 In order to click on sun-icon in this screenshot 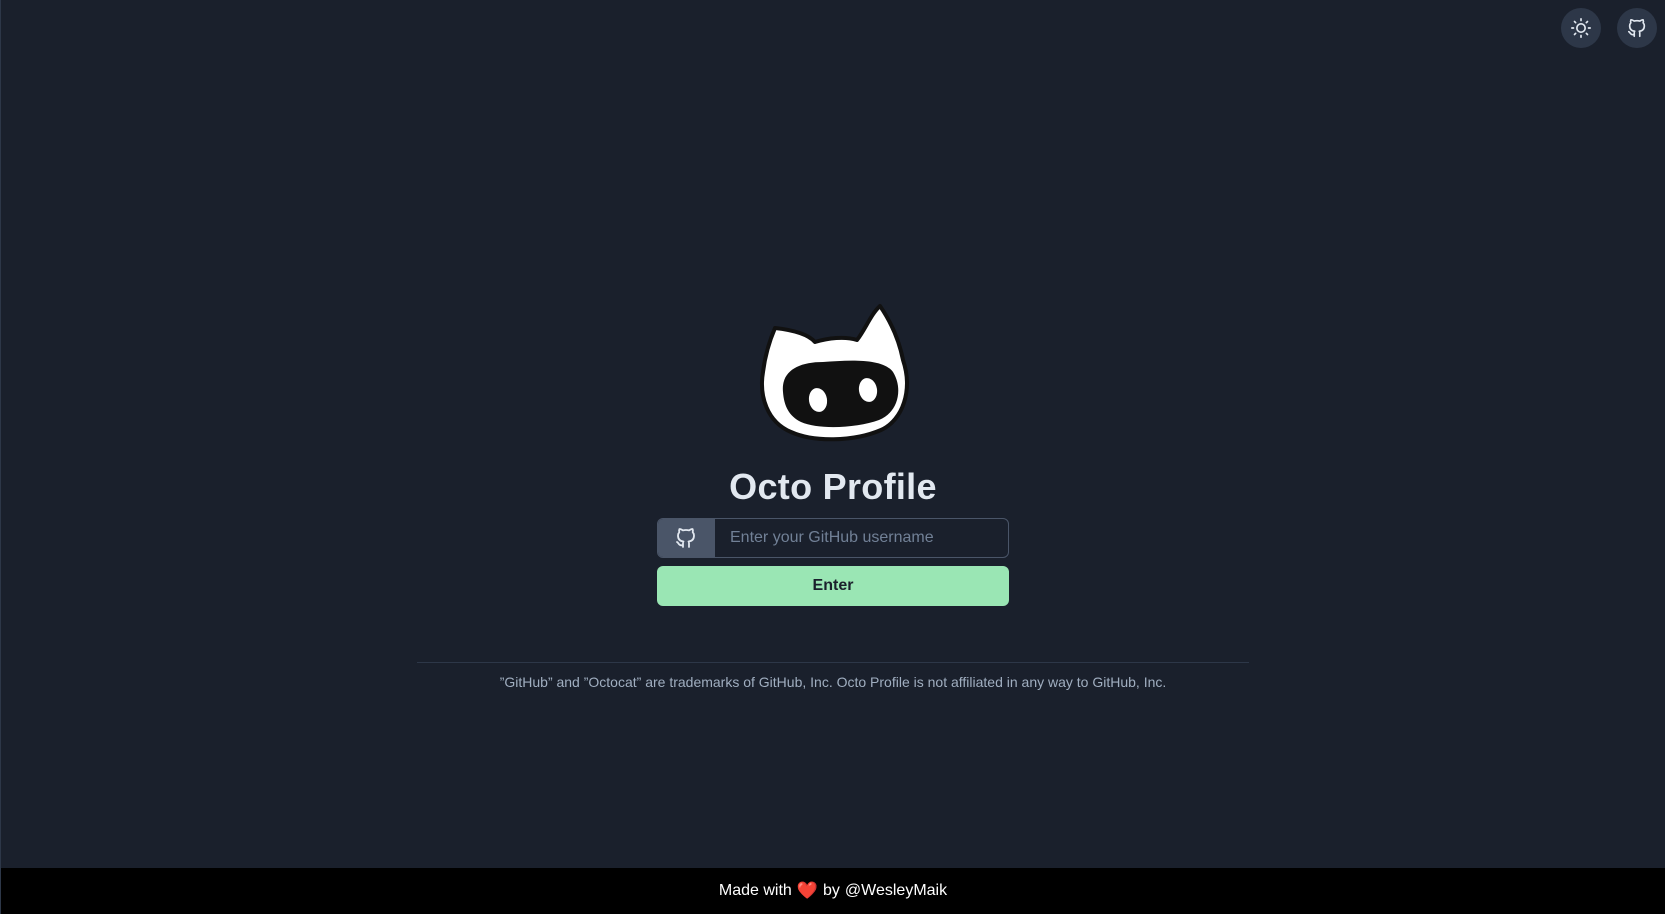, I will do `click(1581, 28)`.